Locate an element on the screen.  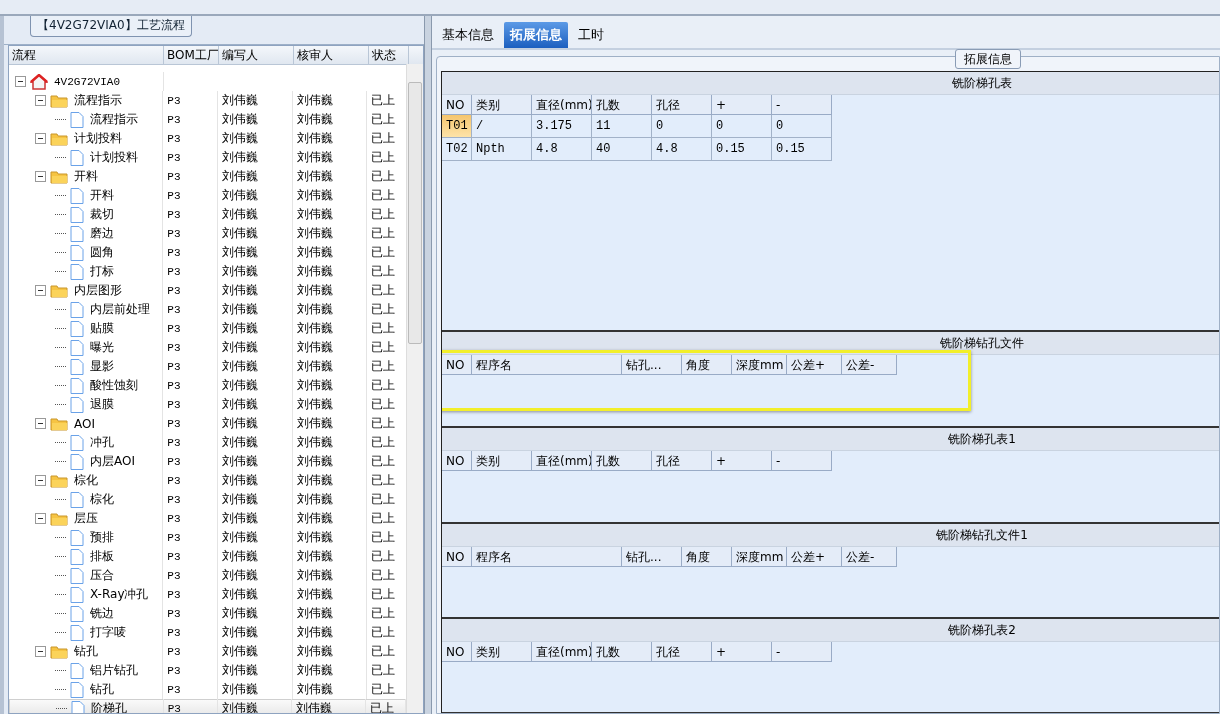
tree-label: 流程指示 is located at coordinates (114, 119).